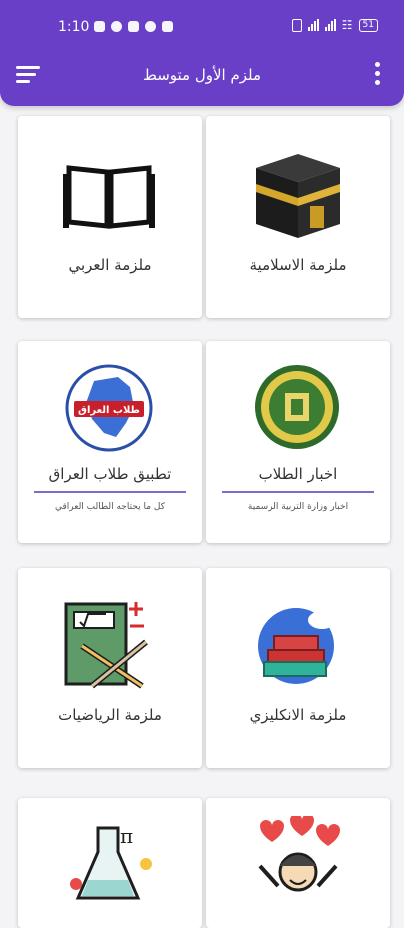  What do you see at coordinates (110, 265) in the screenshot?
I see `card-label: ملزمة العربي` at bounding box center [110, 265].